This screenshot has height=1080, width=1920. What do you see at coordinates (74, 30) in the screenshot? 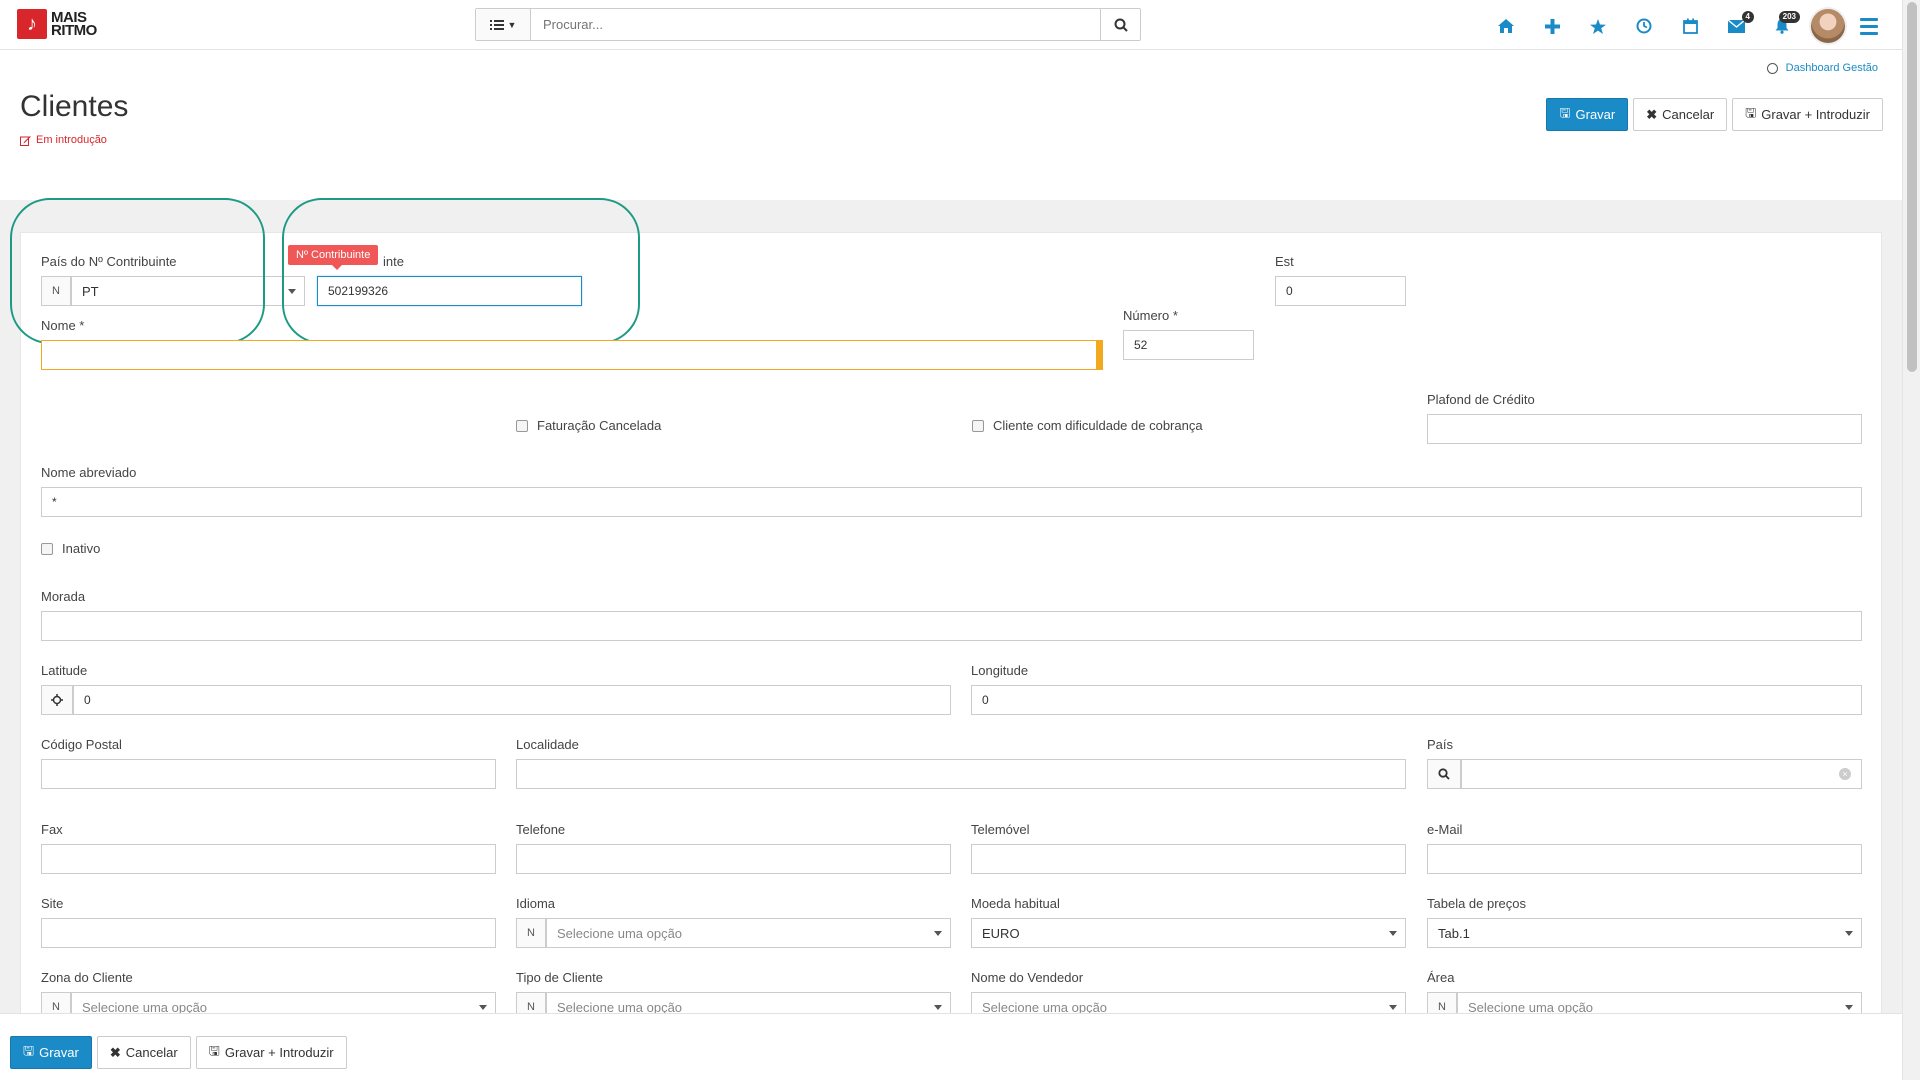
I see `logo-line2: RITMO` at bounding box center [74, 30].